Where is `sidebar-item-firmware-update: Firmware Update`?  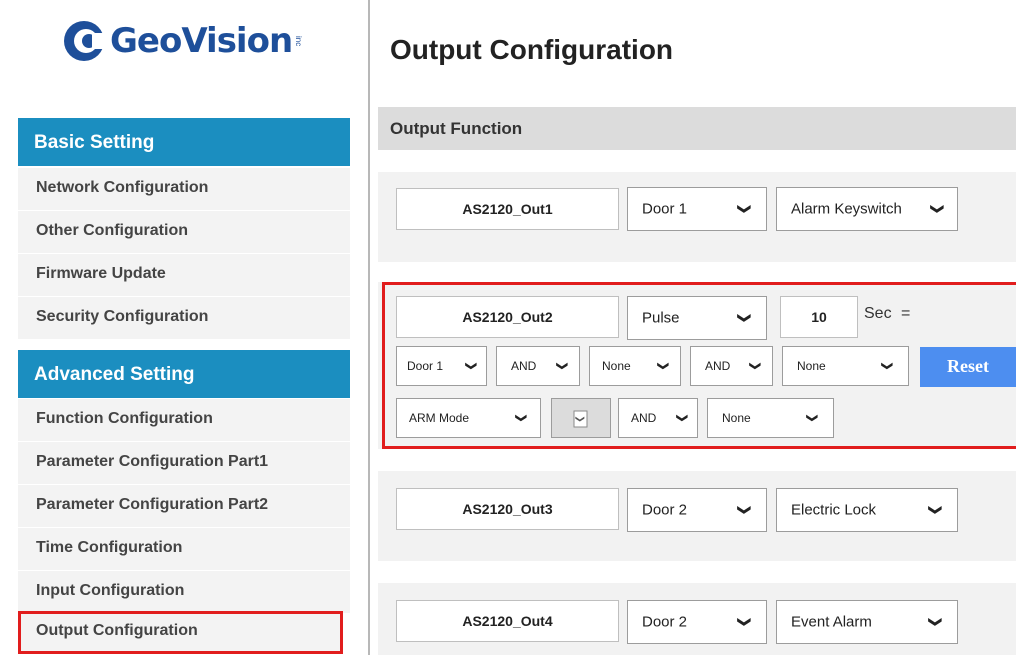
sidebar-item-firmware-update: Firmware Update is located at coordinates (184, 275).